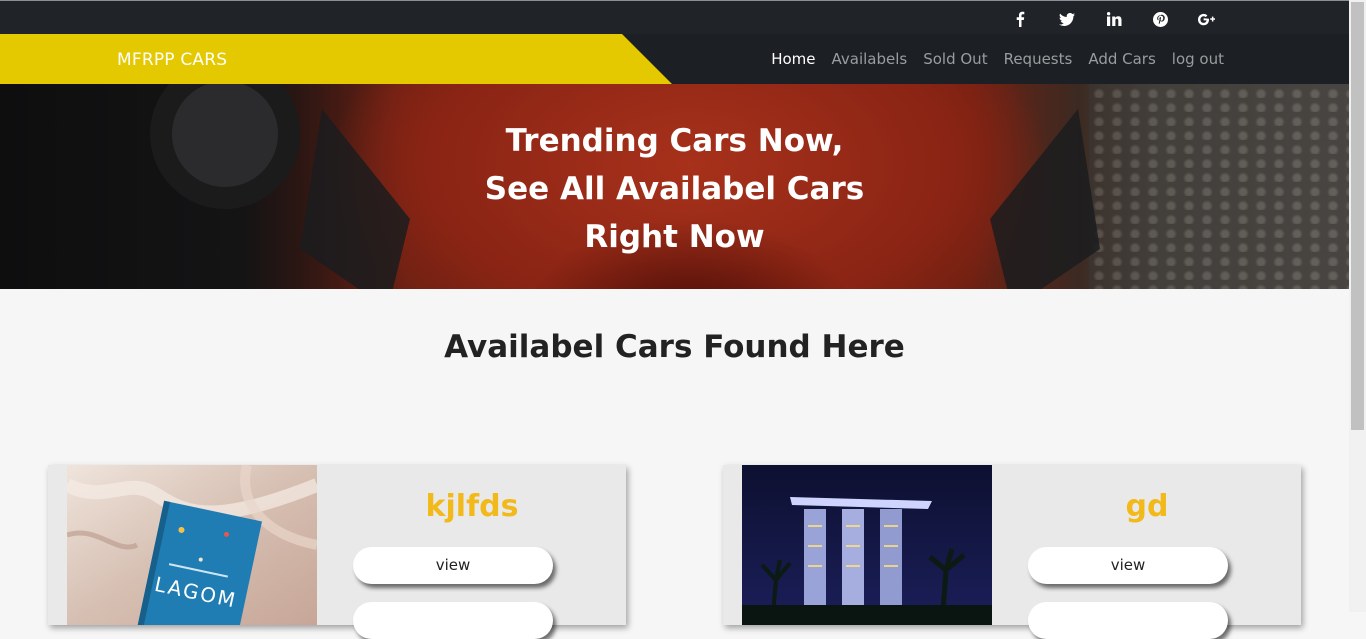  Describe the element at coordinates (472, 506) in the screenshot. I see `car-title: kjlfds` at that location.